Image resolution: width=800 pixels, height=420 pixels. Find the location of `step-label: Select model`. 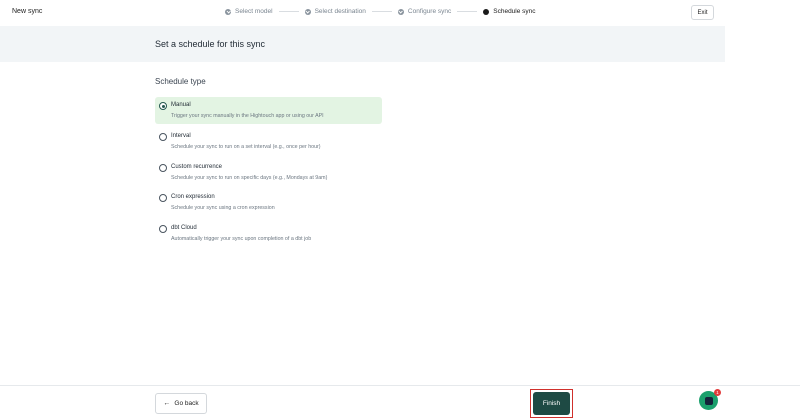

step-label: Select model is located at coordinates (254, 11).